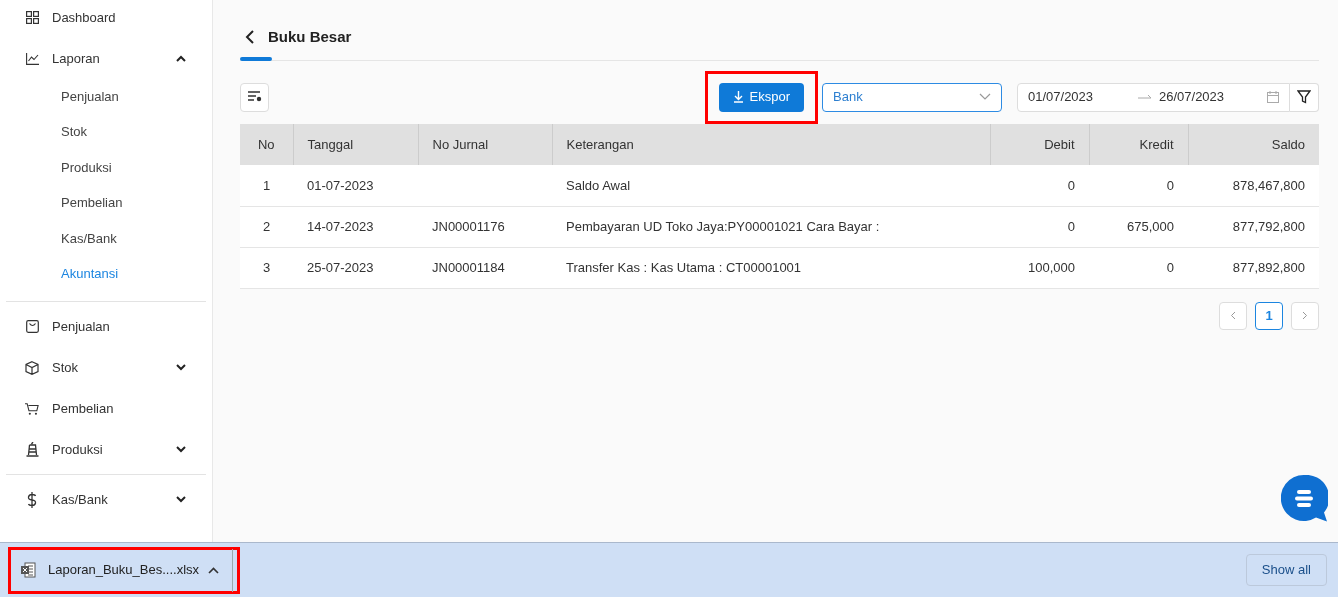  Describe the element at coordinates (310, 36) in the screenshot. I see `page-title: Buku Besar` at that location.